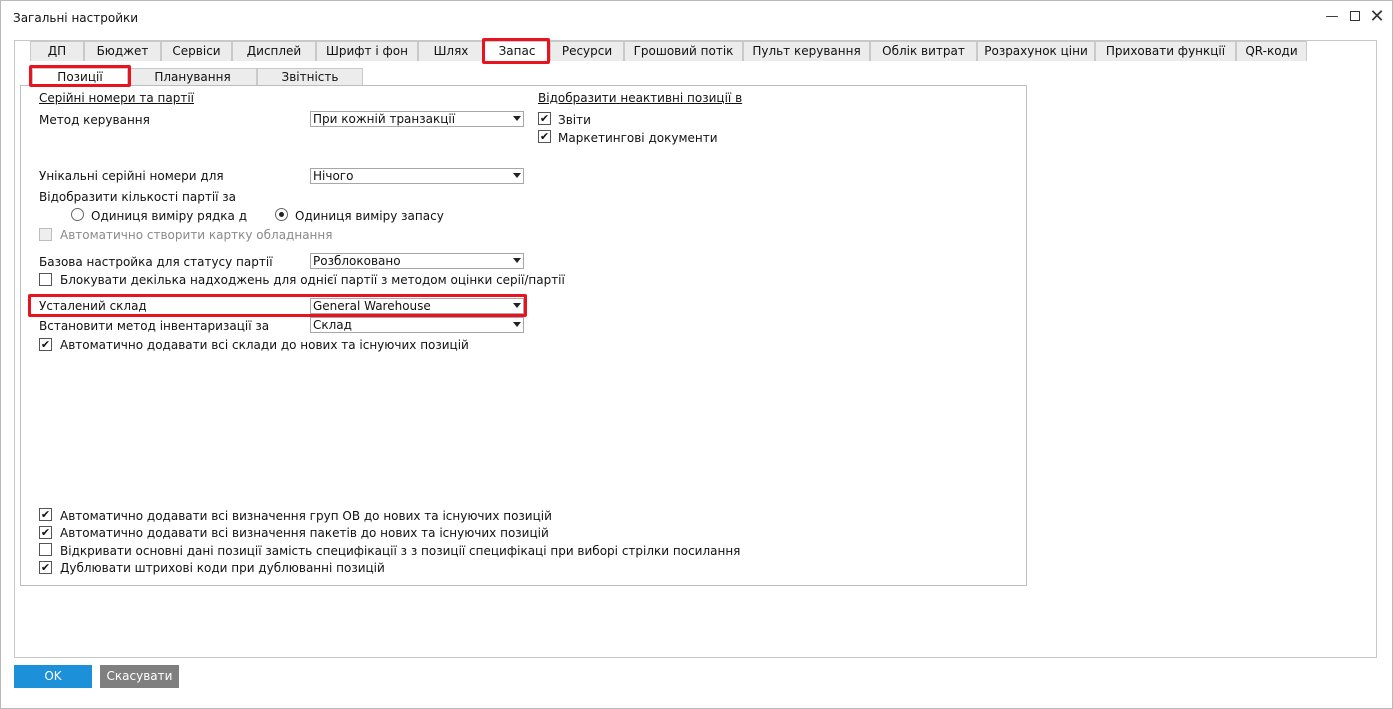 The width and height of the screenshot is (1393, 709). I want to click on batch-status-value: Розблоковано, so click(357, 261).